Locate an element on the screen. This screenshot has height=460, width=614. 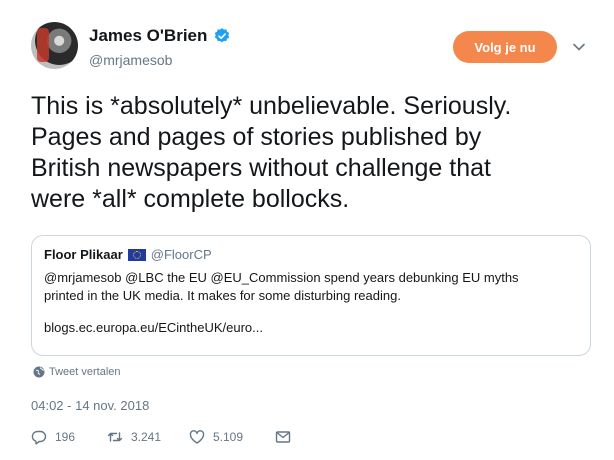
direct-message-button is located at coordinates (283, 437).